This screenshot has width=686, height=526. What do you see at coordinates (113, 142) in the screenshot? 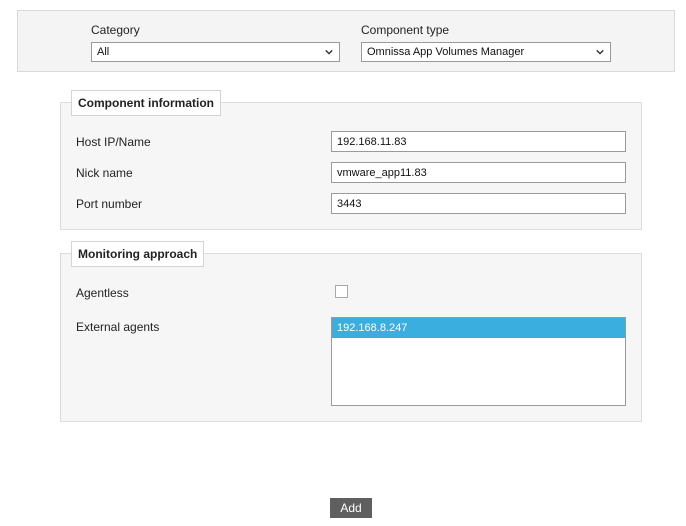
I see `host-ip-label: Host IP/Name` at bounding box center [113, 142].